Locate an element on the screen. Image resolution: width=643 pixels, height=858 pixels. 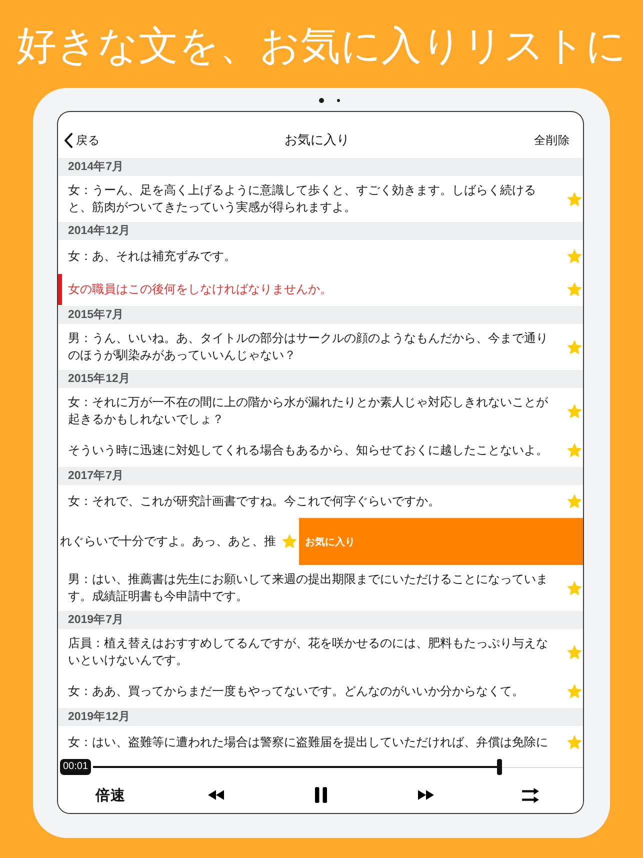
slider-thumb is located at coordinates (499, 767).